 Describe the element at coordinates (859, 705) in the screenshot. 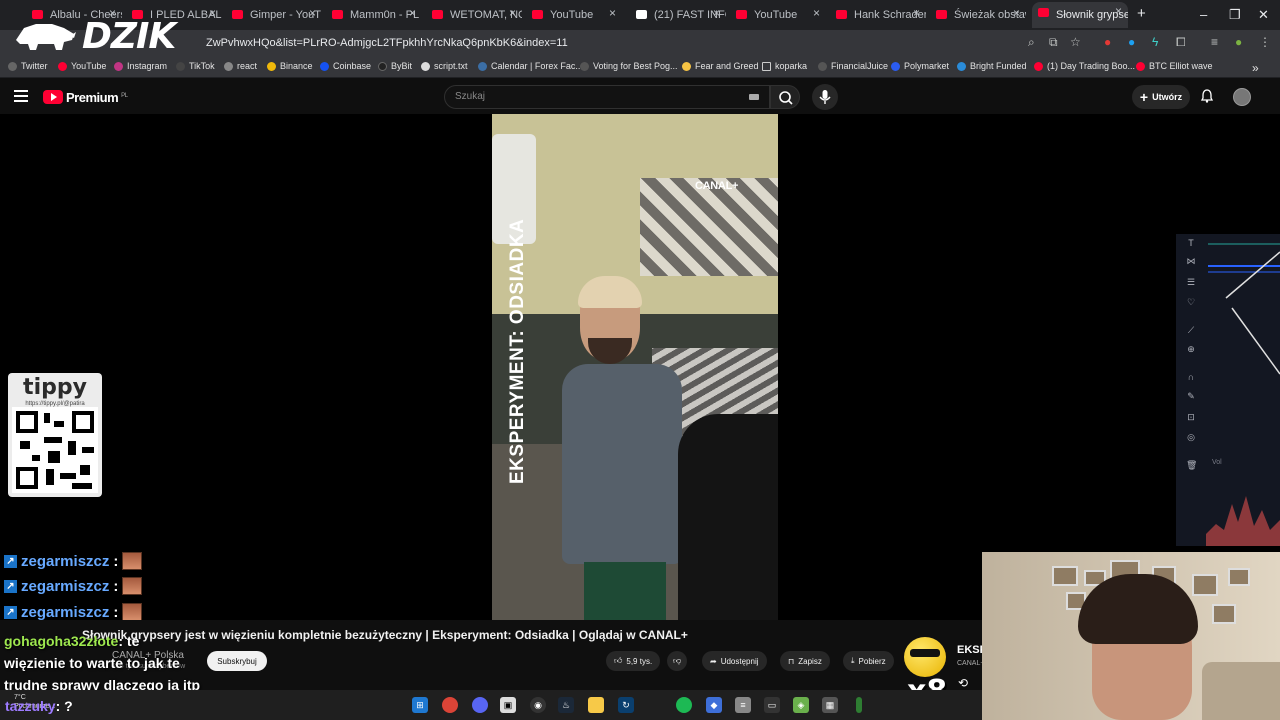

I see `app-icon` at that location.